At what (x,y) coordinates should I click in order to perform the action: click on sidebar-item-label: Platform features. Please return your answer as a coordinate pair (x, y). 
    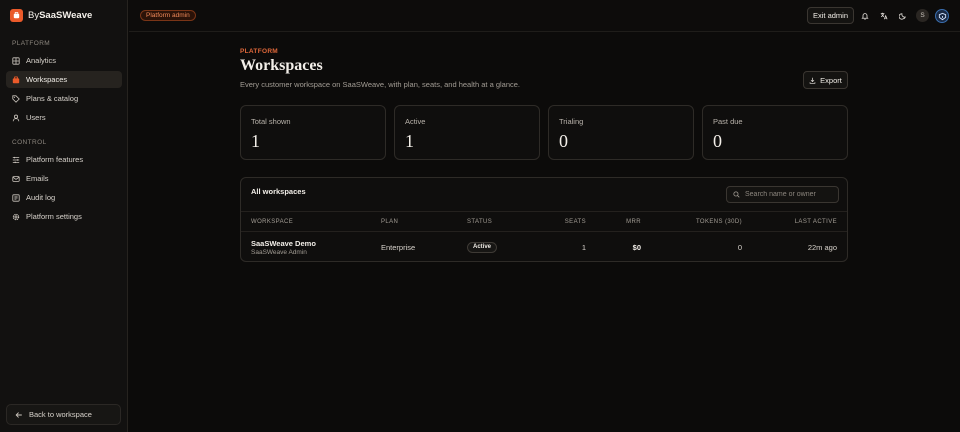
    Looking at the image, I should click on (55, 159).